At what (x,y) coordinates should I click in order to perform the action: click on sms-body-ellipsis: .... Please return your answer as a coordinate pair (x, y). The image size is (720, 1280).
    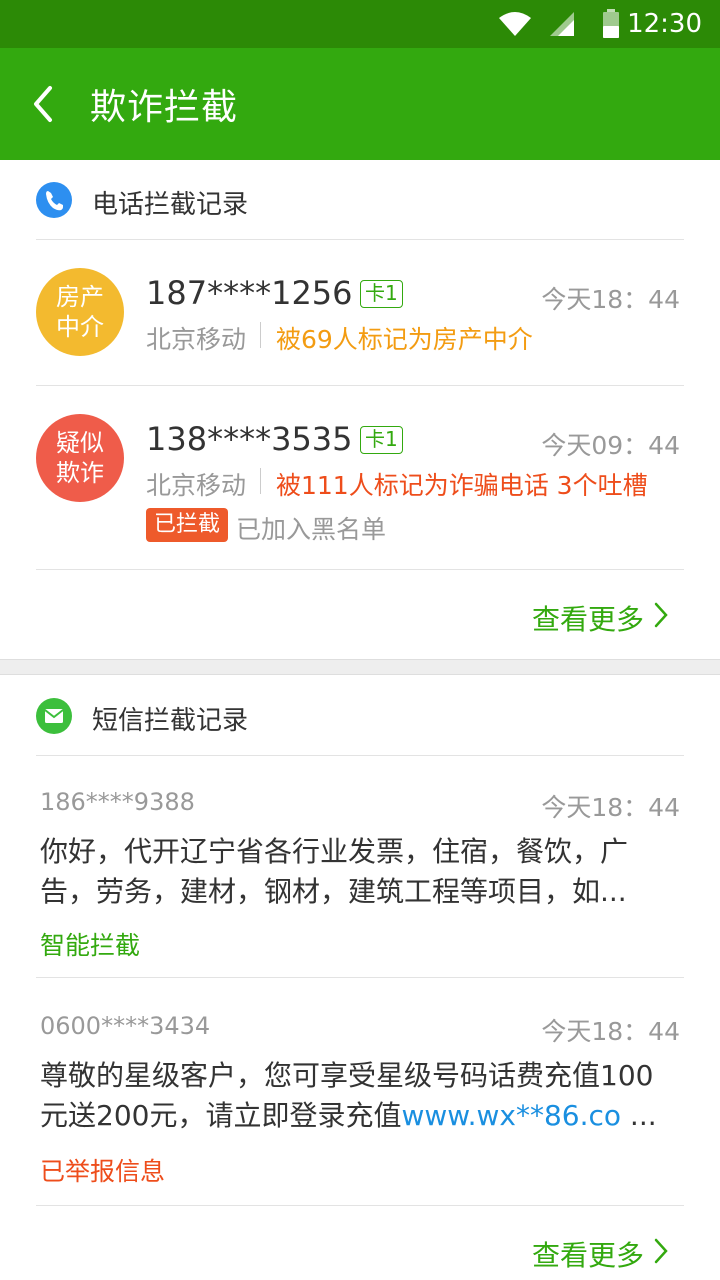
    Looking at the image, I should click on (639, 1115).